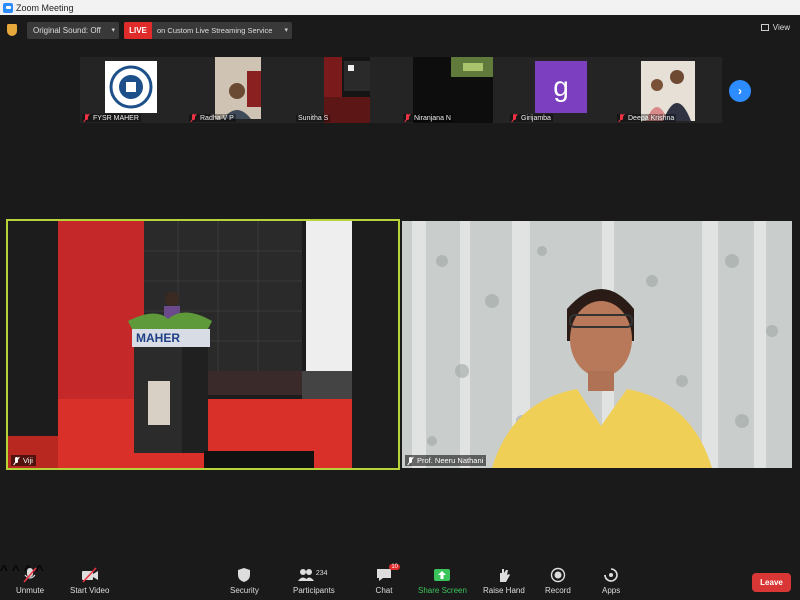  I want to click on security-button: Security, so click(244, 581).